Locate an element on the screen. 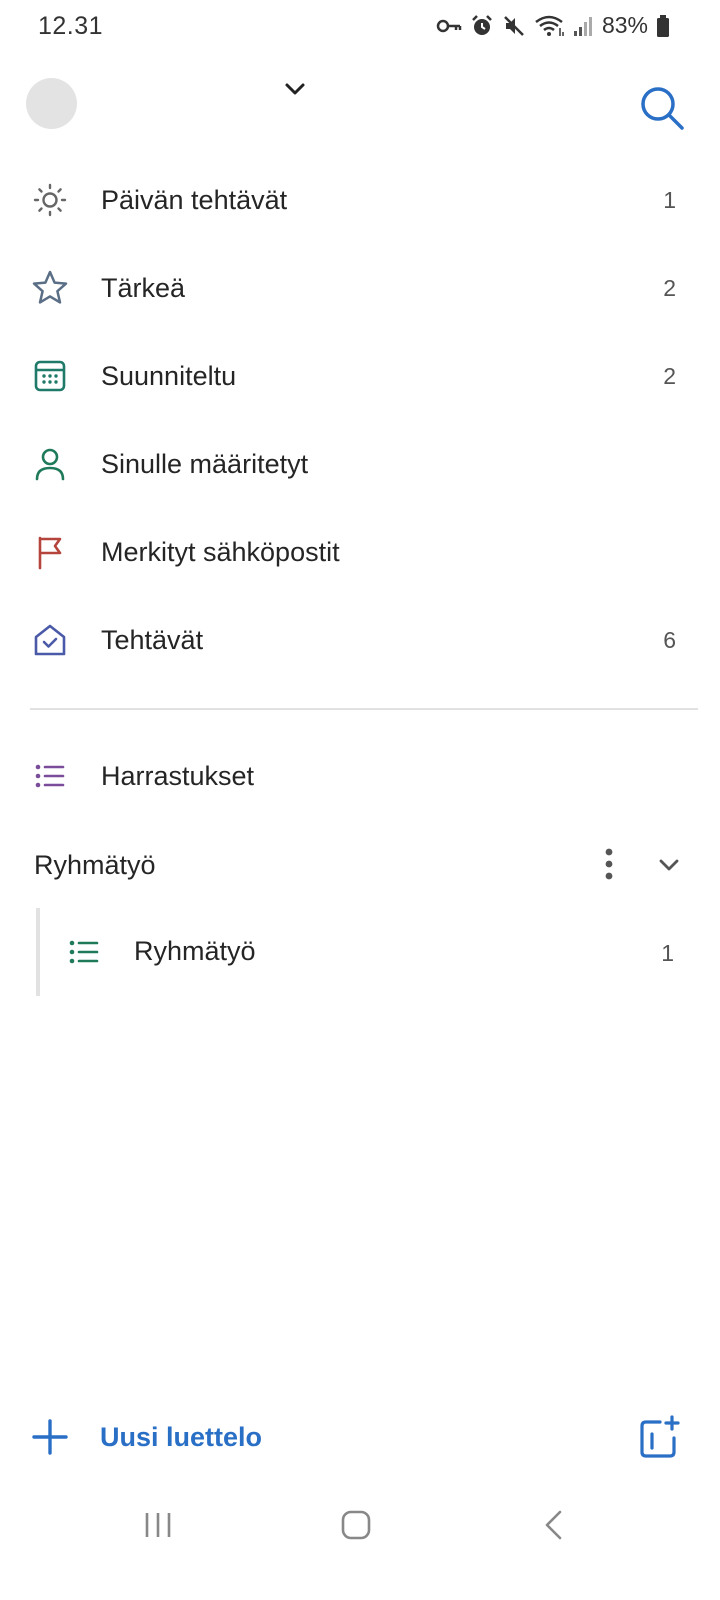 Image resolution: width=720 pixels, height=1600 pixels. sidebar-item-label: Päivän tehtävät is located at coordinates (194, 199).